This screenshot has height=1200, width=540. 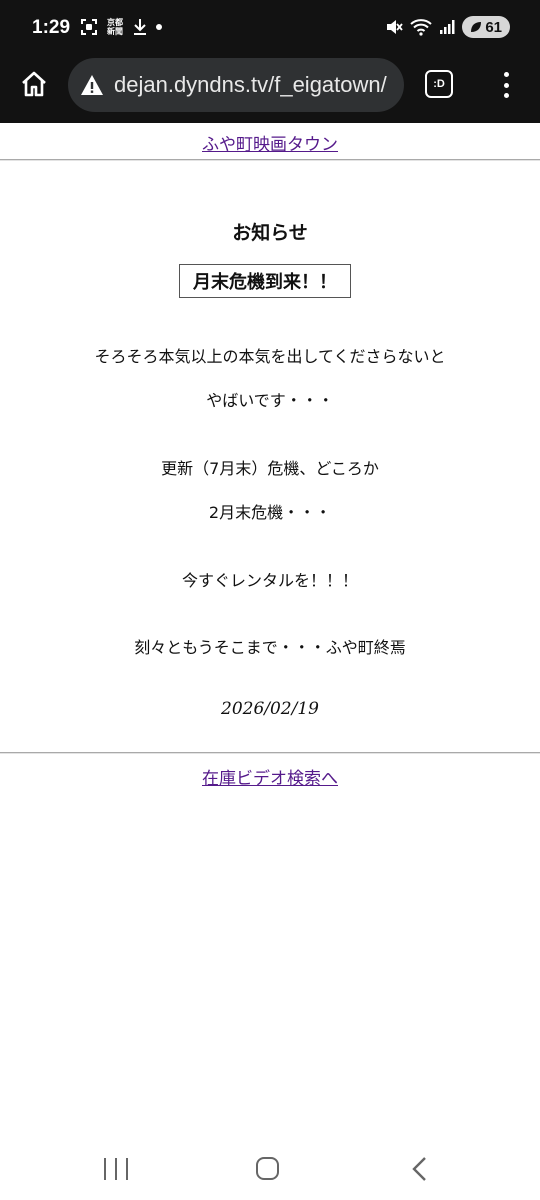 What do you see at coordinates (270, 233) in the screenshot?
I see `notice-heading: お知らせ` at bounding box center [270, 233].